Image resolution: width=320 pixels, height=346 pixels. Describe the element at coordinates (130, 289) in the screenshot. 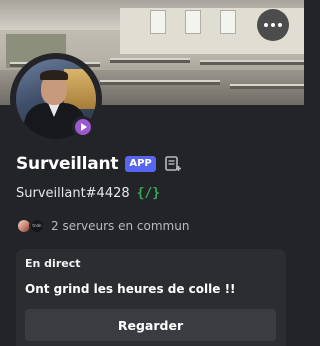

I see `stream-title: Ont grind les heures de colle !!` at that location.